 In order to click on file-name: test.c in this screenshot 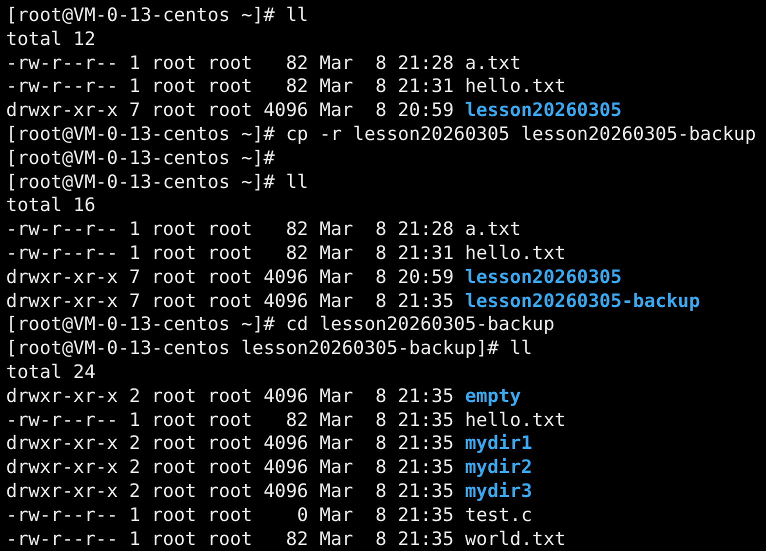, I will do `click(498, 516)`.